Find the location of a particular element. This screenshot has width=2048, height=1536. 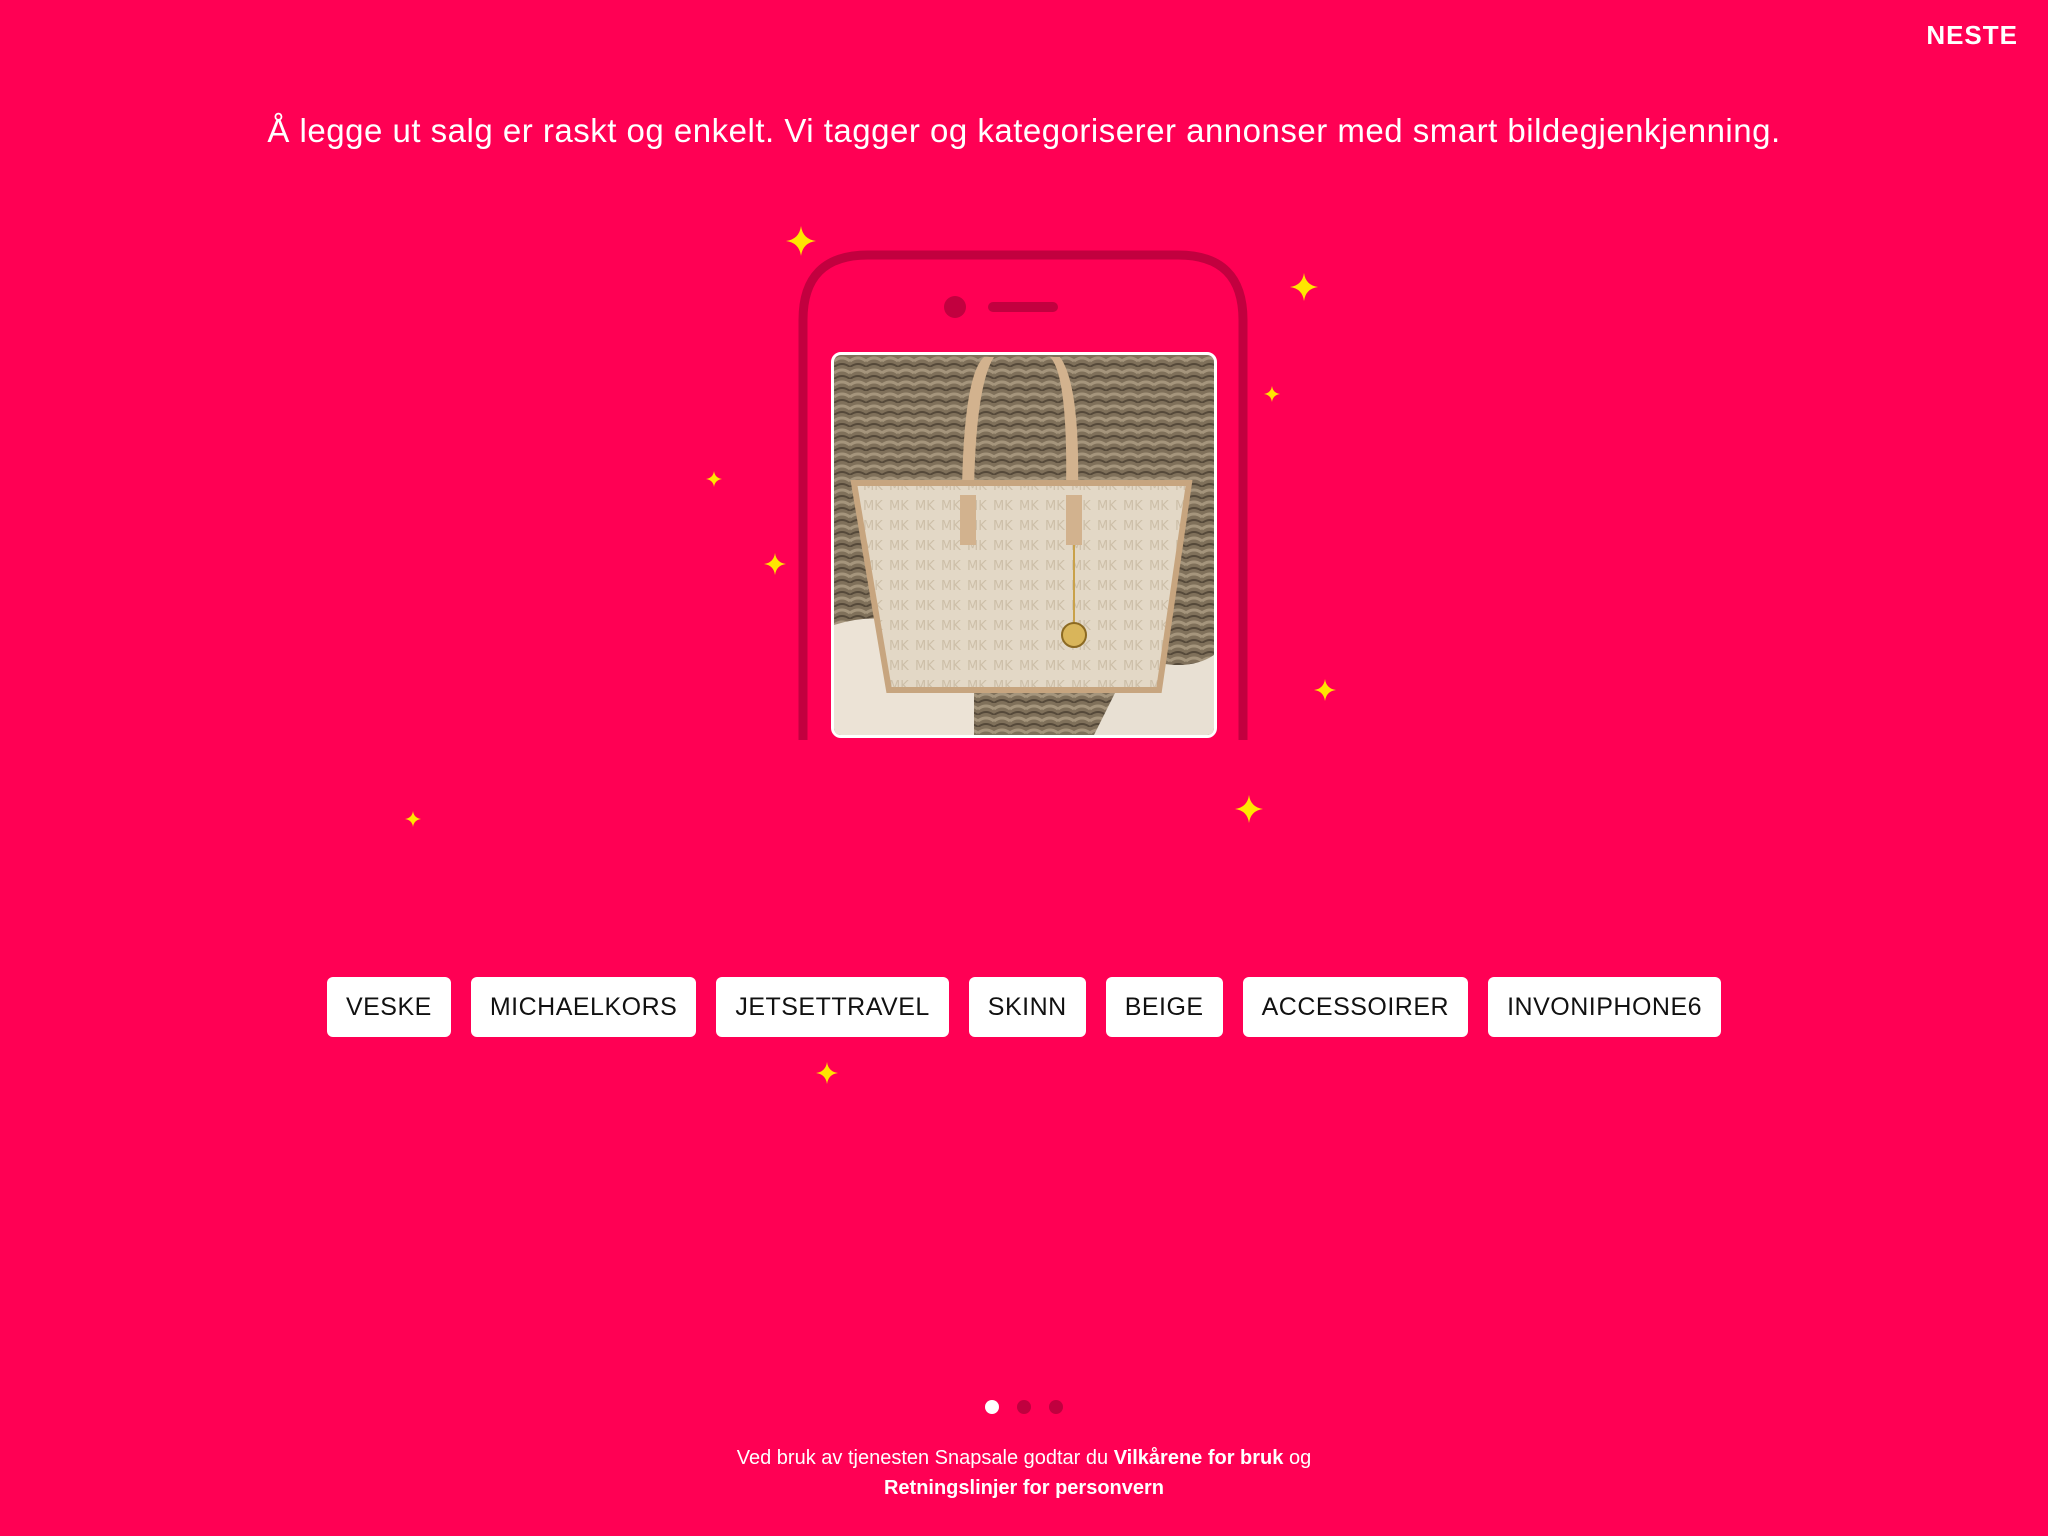

footer-text: og is located at coordinates (1297, 1458).